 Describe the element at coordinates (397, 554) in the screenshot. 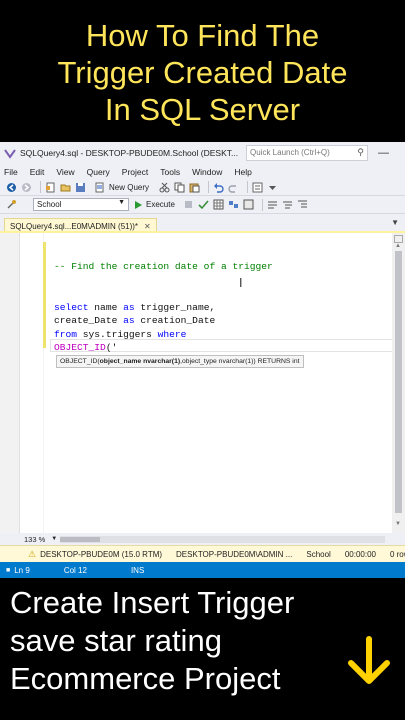

I see `status-rows: 0 rows` at that location.